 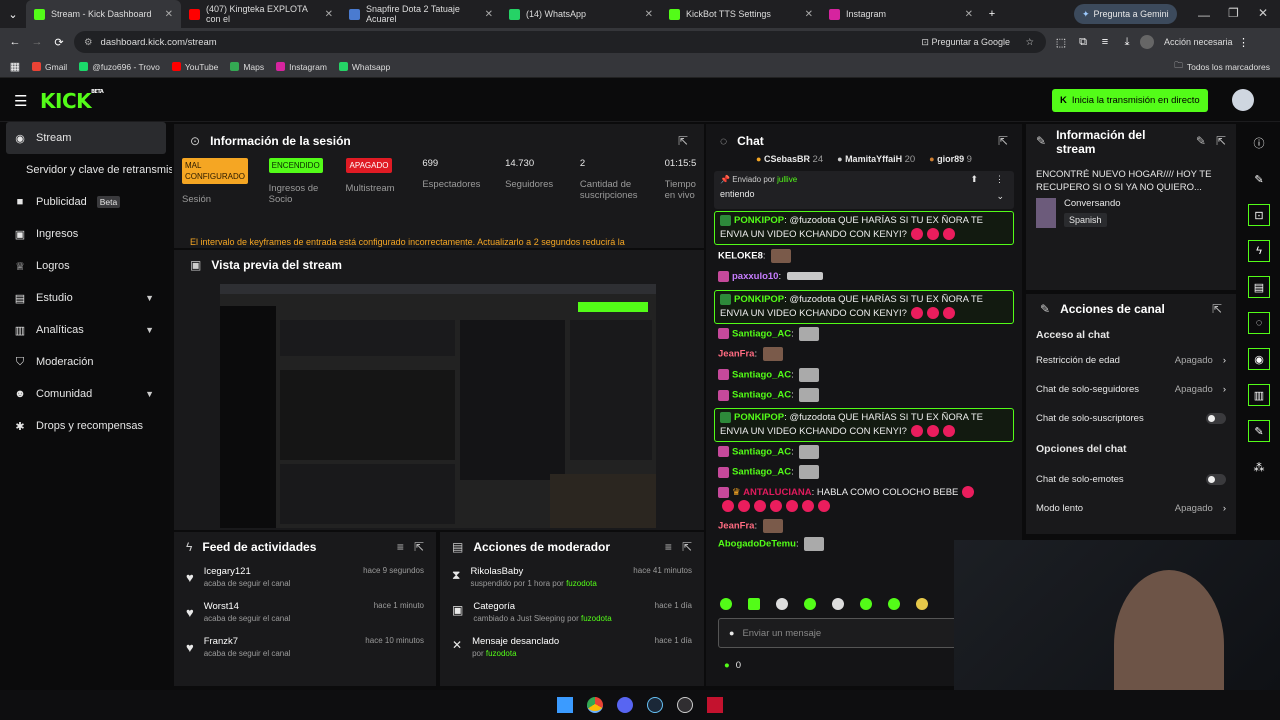 What do you see at coordinates (1259, 251) in the screenshot?
I see `bolt-icon: ϟ` at bounding box center [1259, 251].